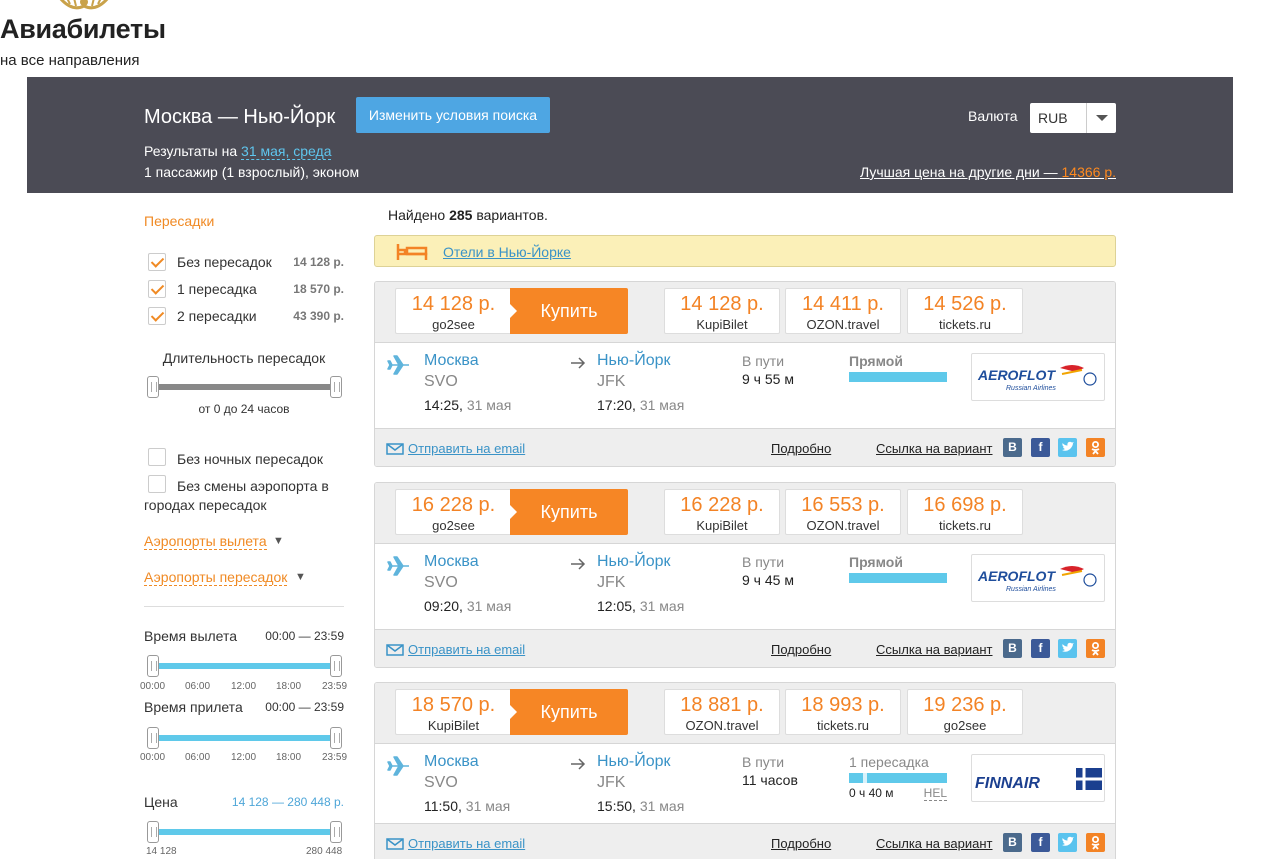 The width and height of the screenshot is (1263, 859). I want to click on transfer-airports-dropdown: Аэропорты пересадок, so click(216, 577).